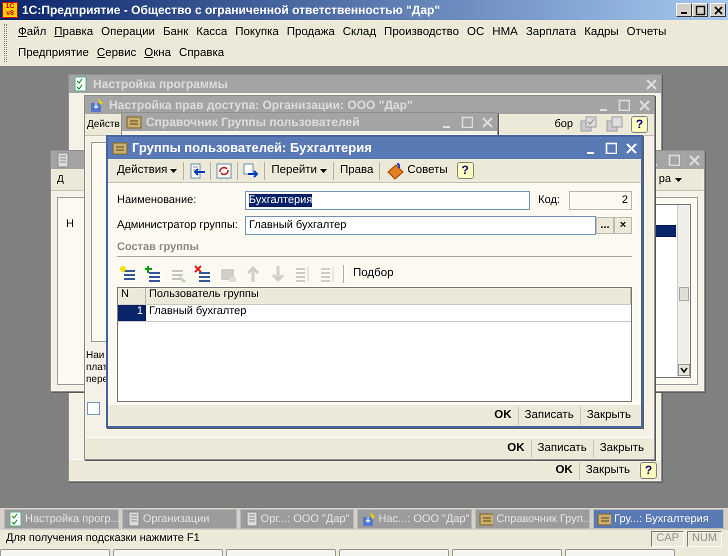  I want to click on window-title: Группы пользователей: Бухгалтерия, so click(252, 148).